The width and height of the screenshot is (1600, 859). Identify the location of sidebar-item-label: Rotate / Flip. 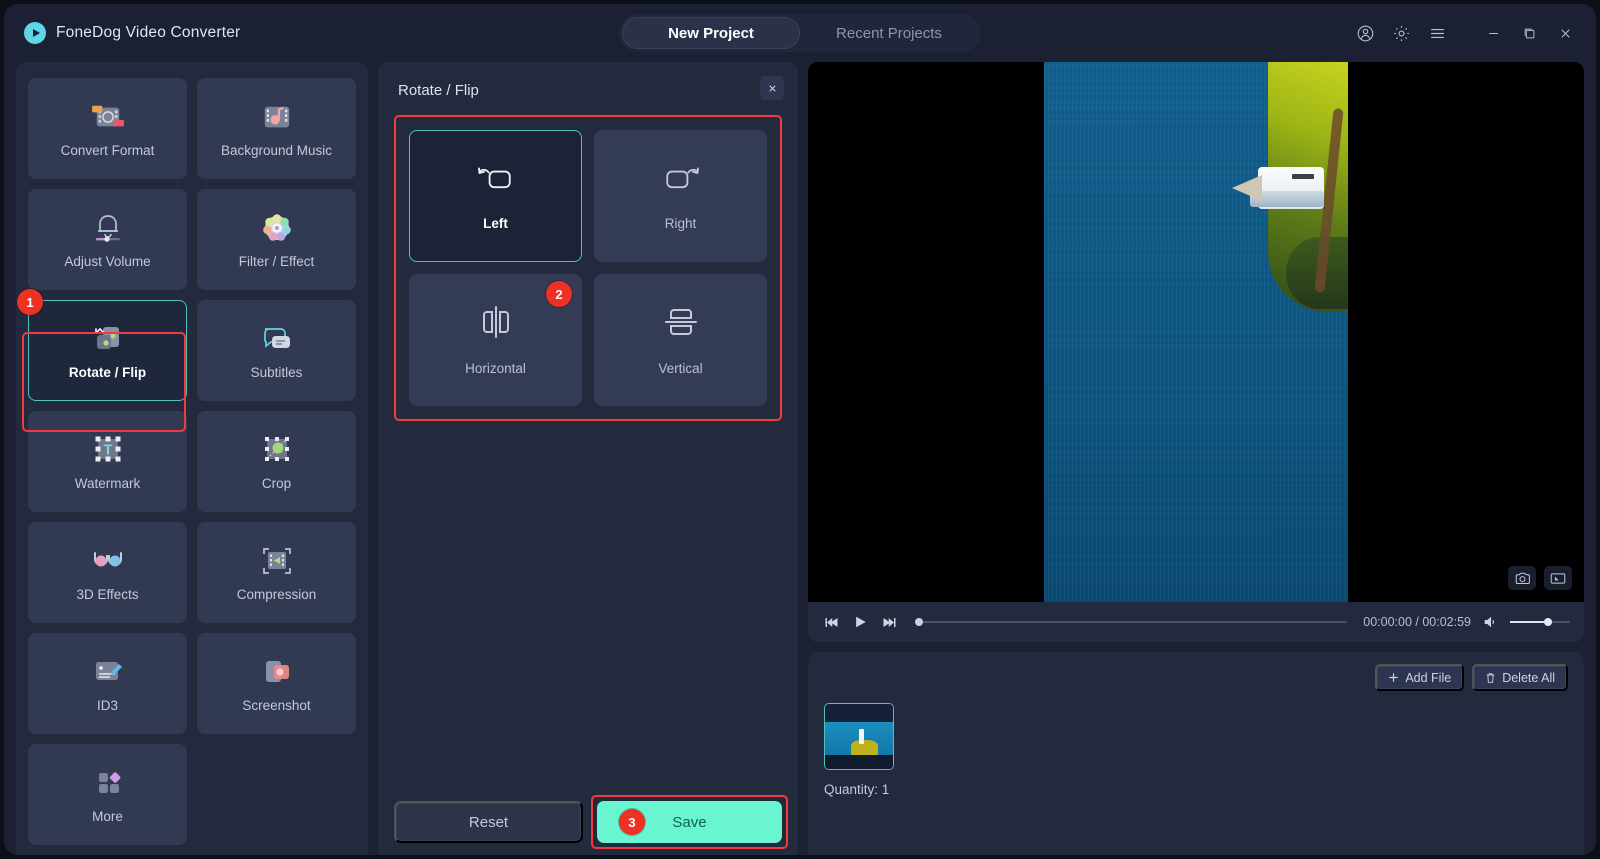
(107, 372).